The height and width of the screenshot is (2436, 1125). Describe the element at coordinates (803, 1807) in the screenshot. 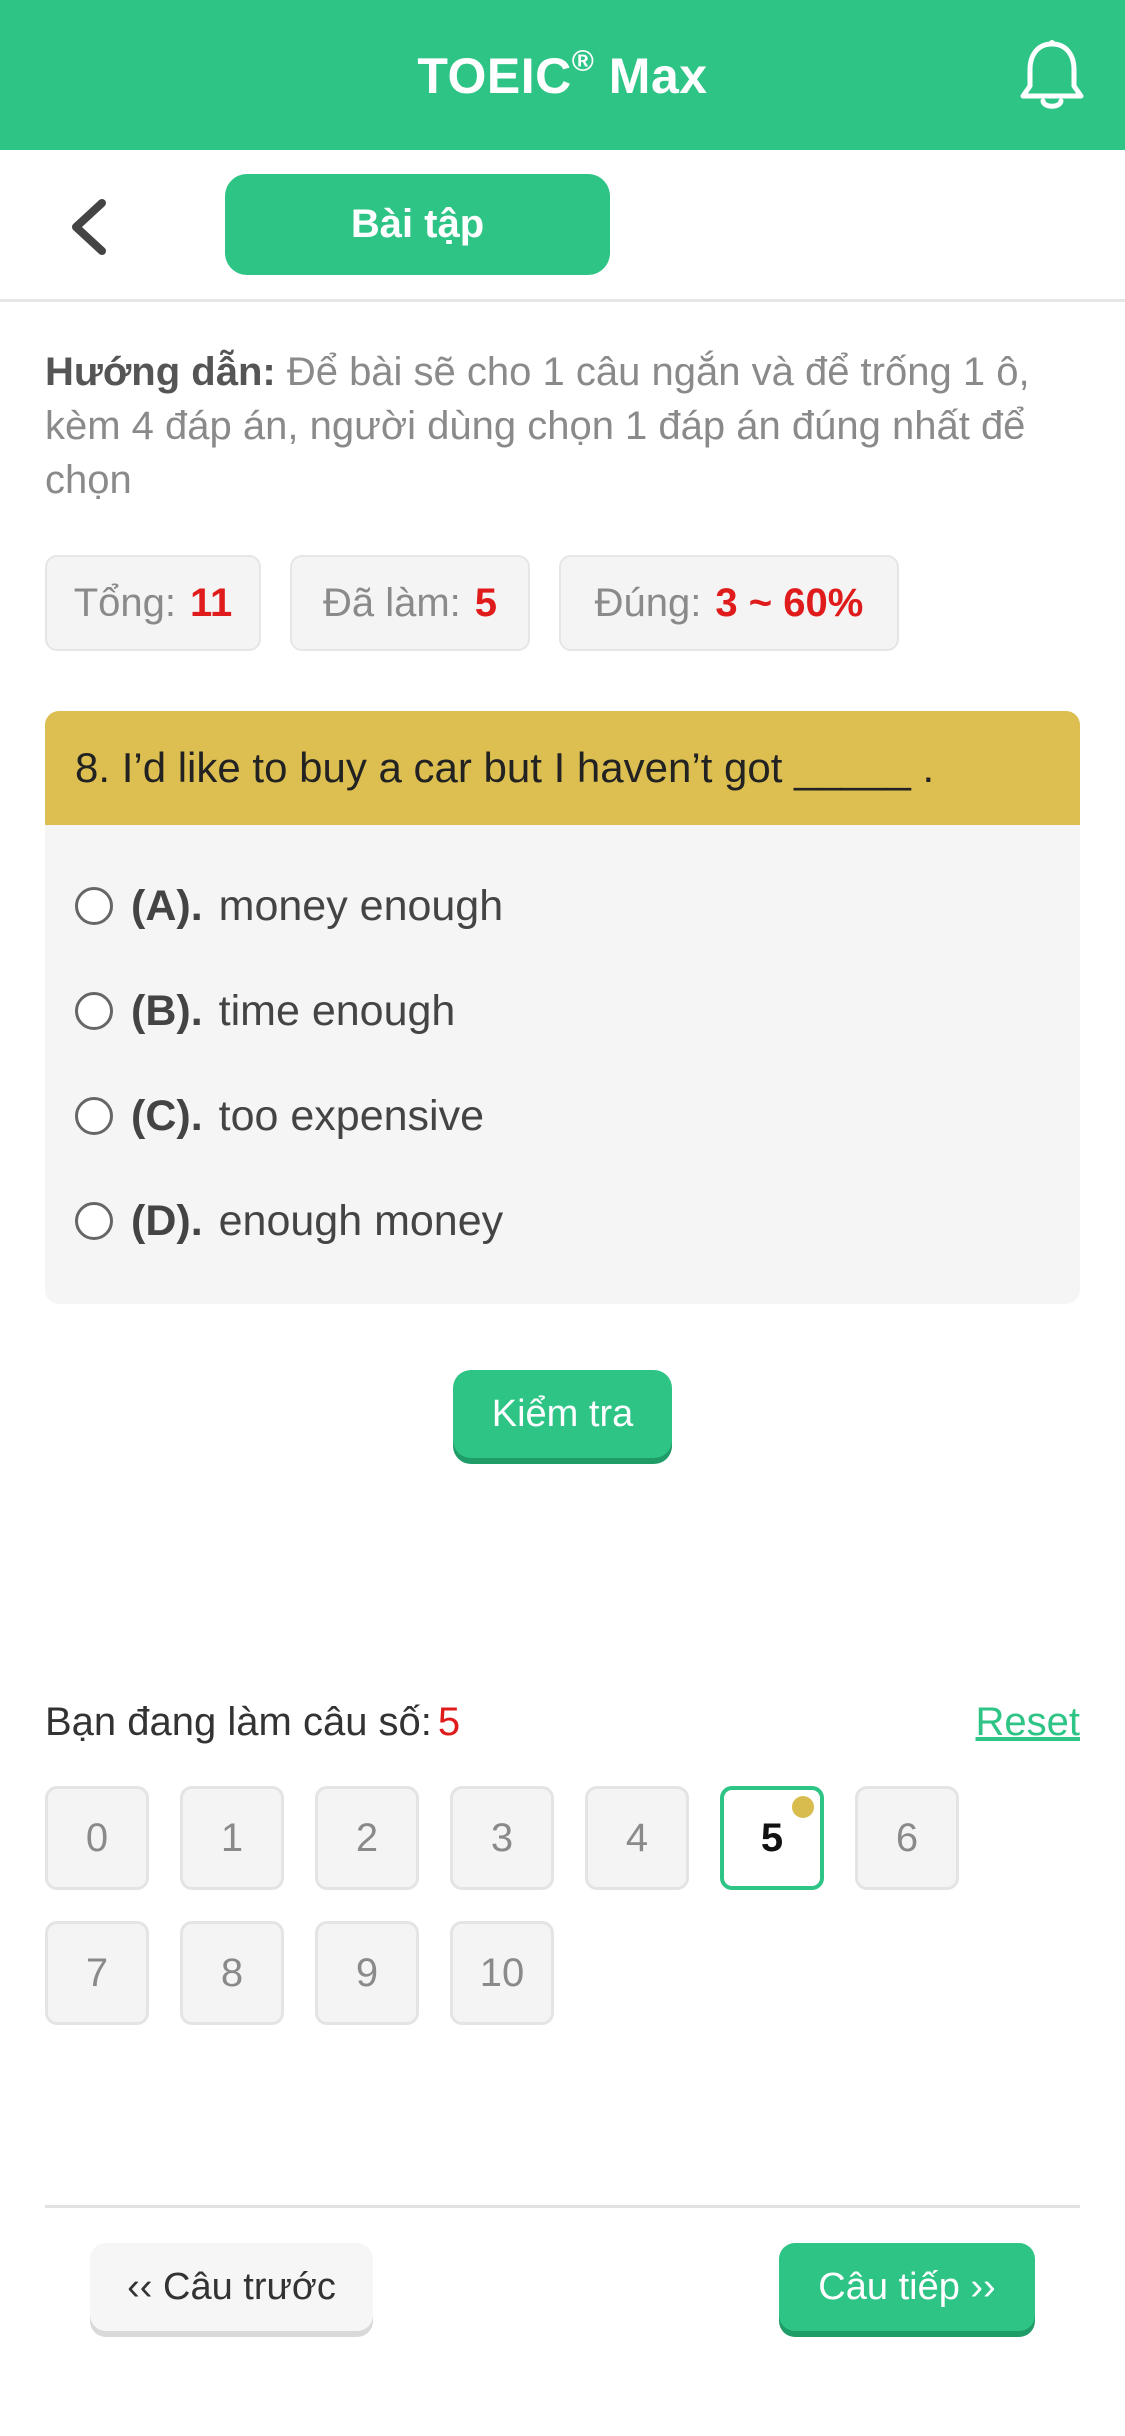

I see `status-dot` at that location.